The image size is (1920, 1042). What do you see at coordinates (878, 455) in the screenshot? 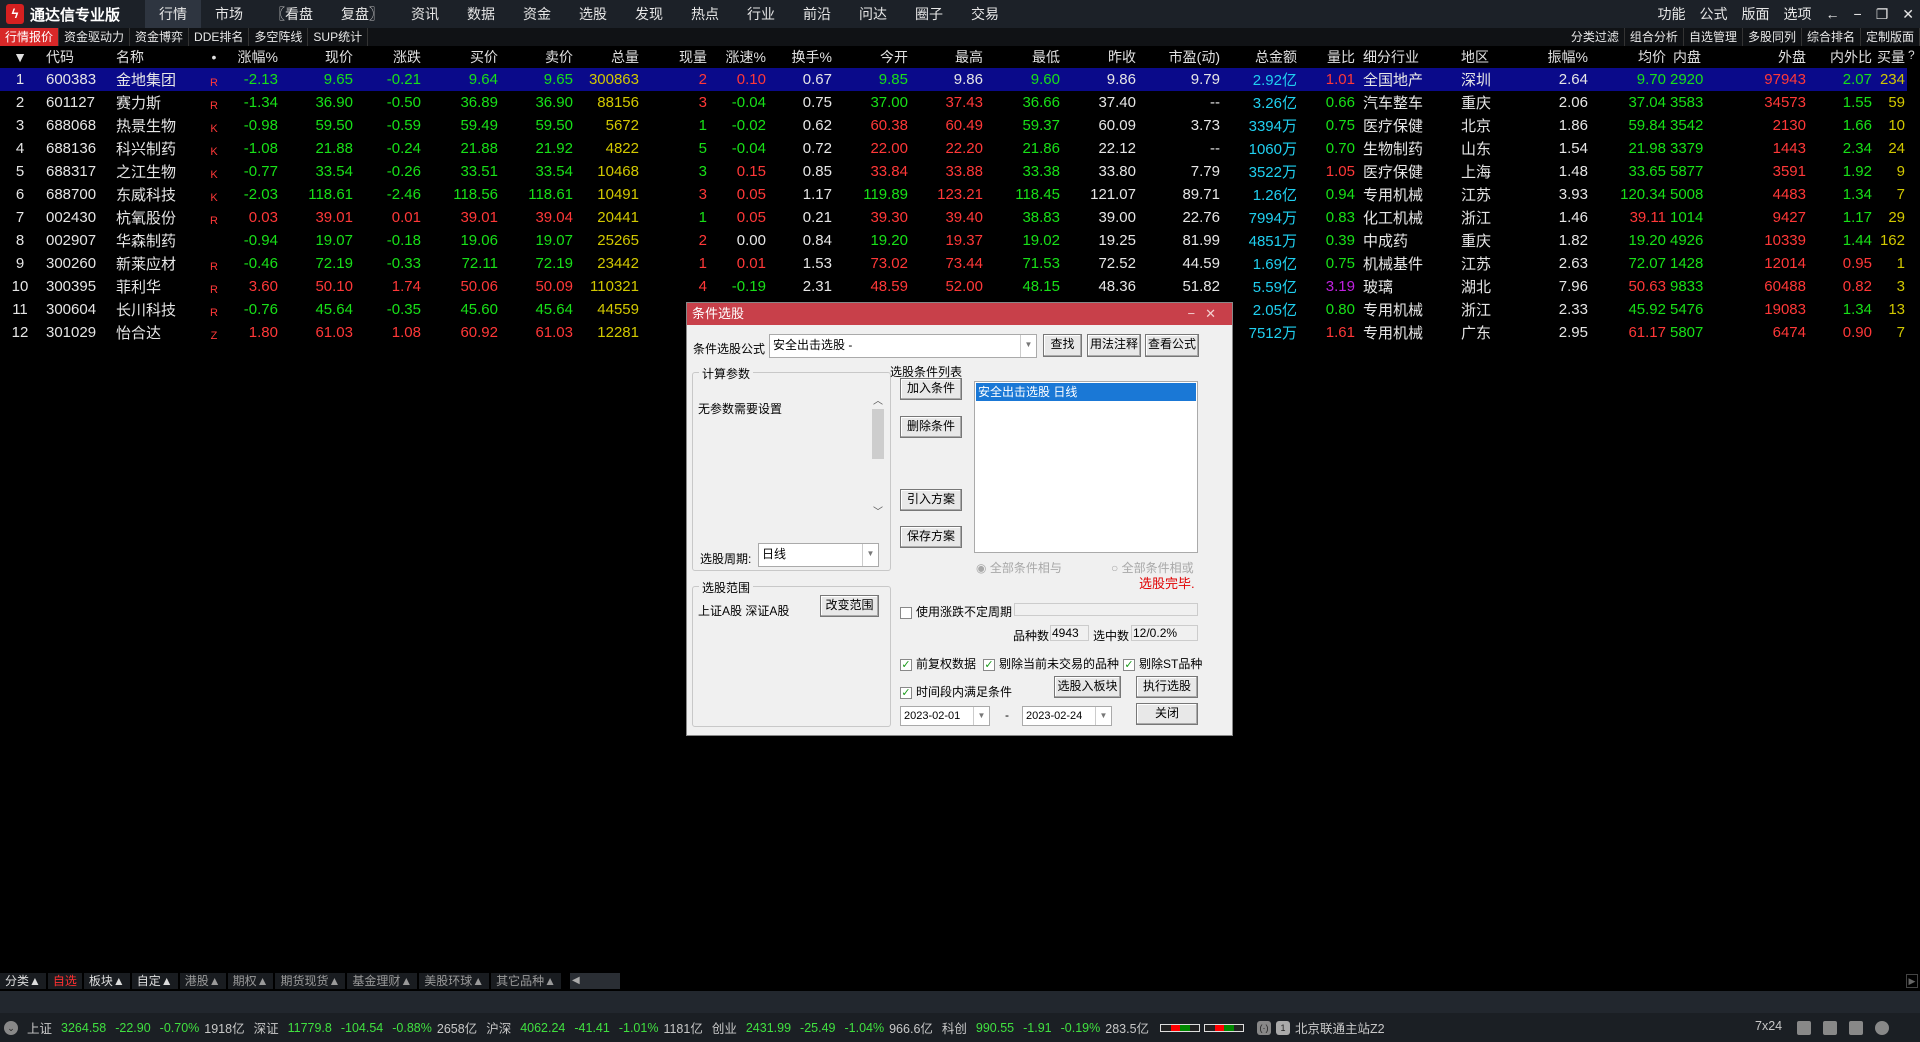
I see `params-scrollbar: ︿ ﹀` at bounding box center [878, 455].